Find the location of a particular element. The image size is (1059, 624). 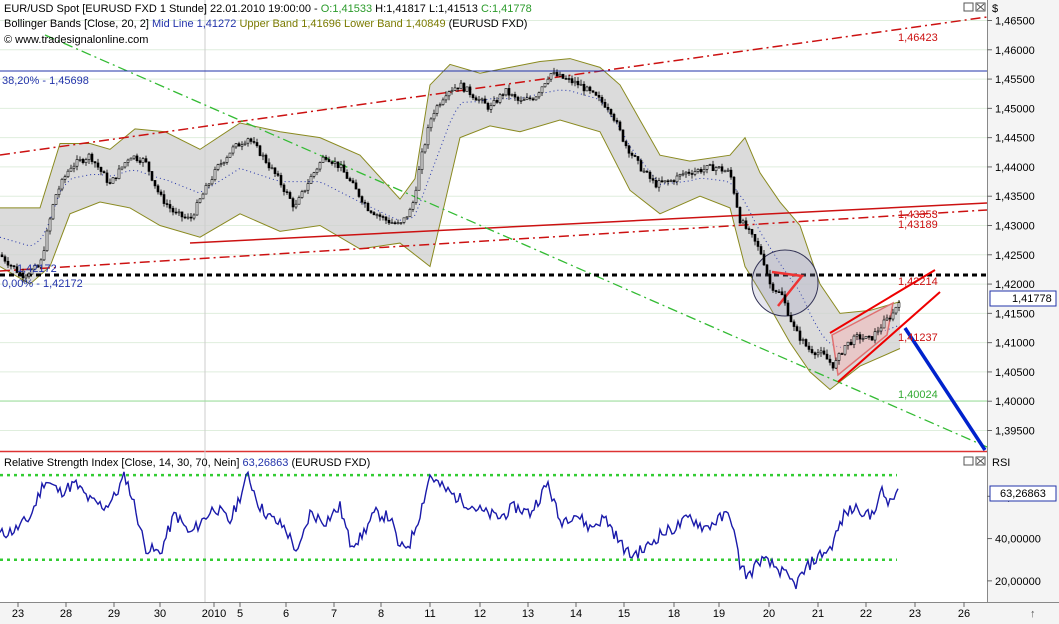

annotation-143189: 1,43189 is located at coordinates (918, 225).